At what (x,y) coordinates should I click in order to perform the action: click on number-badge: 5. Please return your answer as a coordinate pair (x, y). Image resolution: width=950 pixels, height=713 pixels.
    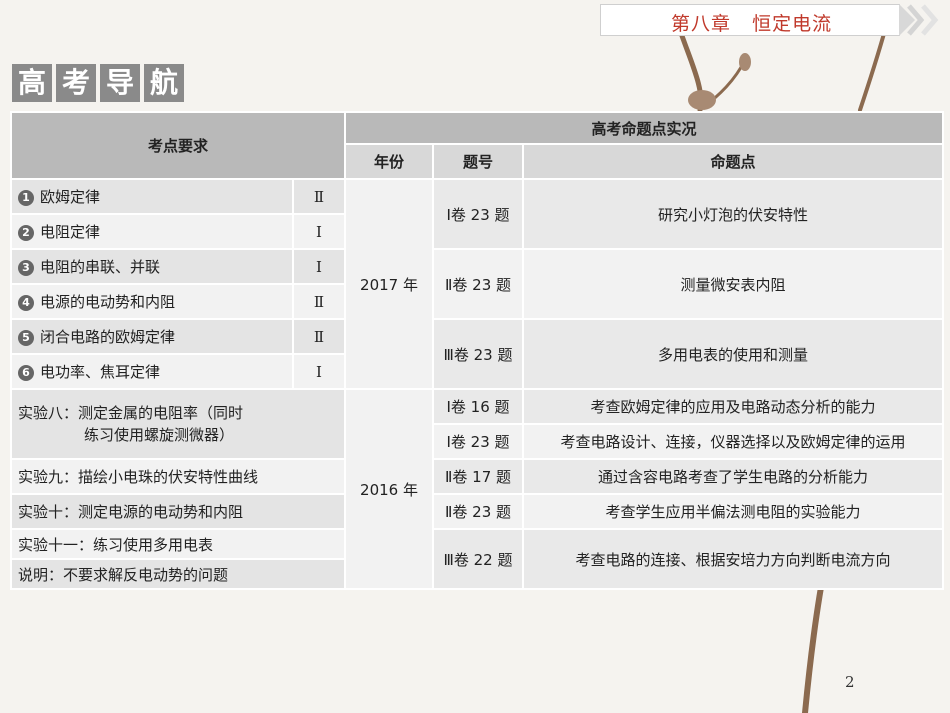
    Looking at the image, I should click on (26, 338).